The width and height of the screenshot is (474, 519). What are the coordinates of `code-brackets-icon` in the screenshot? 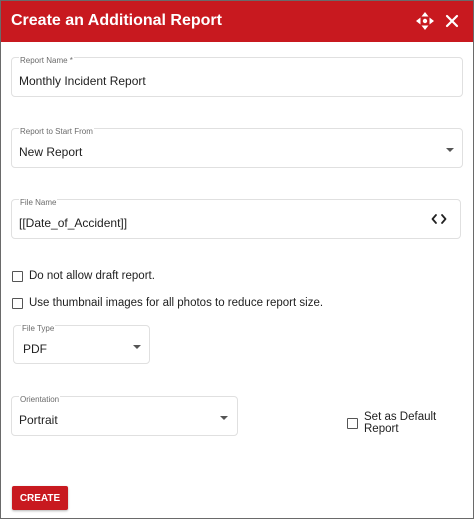 It's located at (439, 219).